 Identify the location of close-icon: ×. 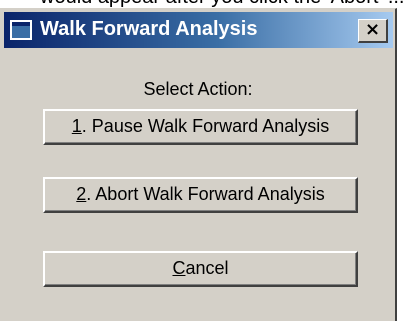
(372, 29).